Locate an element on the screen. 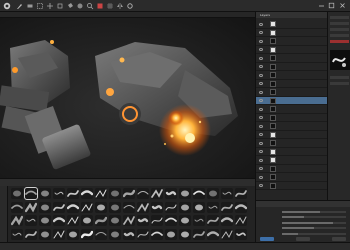 Image resolution: width=350 pixels, height=250 pixels. zoom-icon is located at coordinates (90, 6).